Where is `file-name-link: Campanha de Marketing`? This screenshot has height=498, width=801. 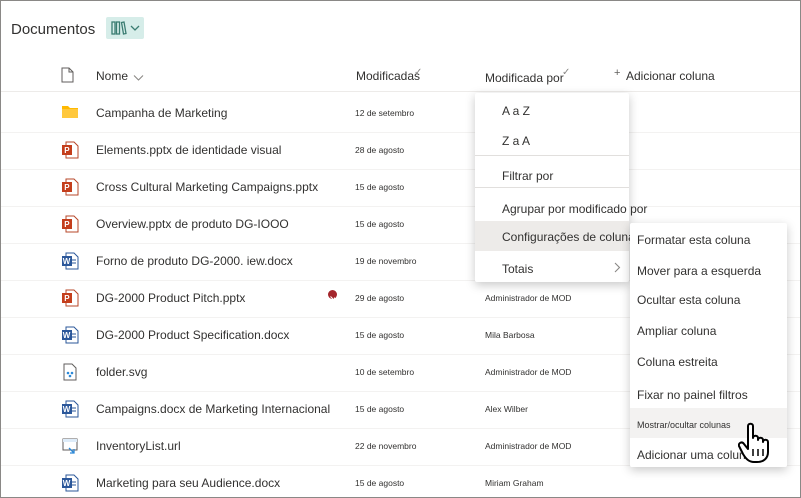 file-name-link: Campanha de Marketing is located at coordinates (161, 113).